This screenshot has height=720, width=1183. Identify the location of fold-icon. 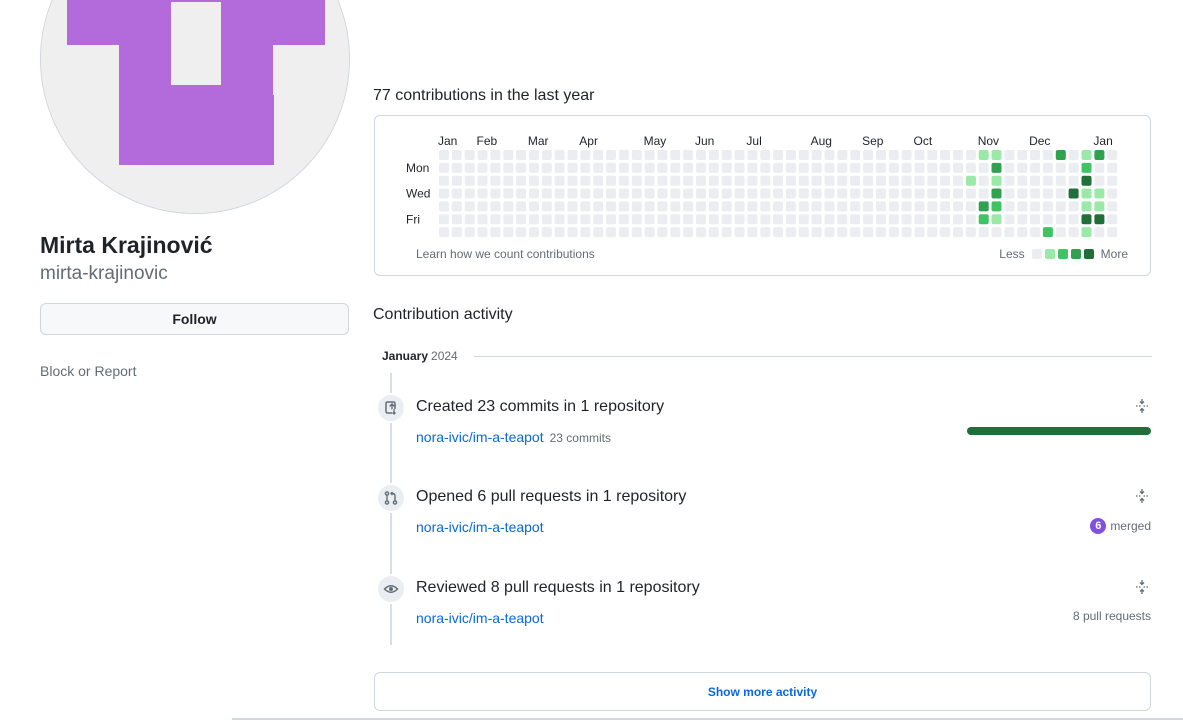
(1142, 496).